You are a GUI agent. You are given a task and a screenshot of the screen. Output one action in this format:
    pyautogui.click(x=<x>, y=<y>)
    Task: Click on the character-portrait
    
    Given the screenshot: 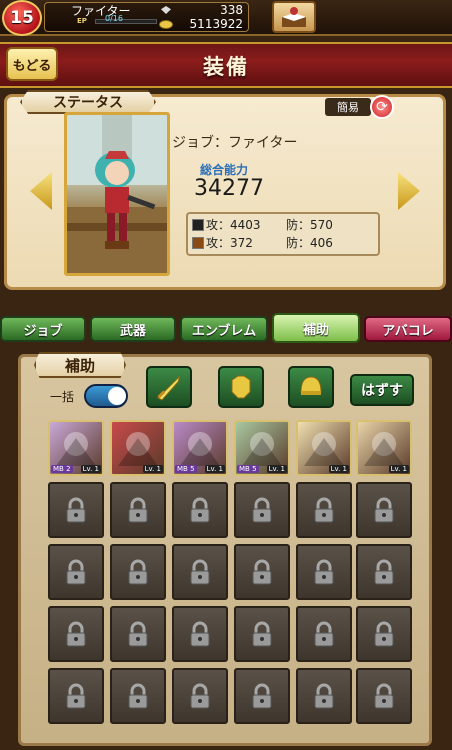 What is the action you would take?
    pyautogui.click(x=117, y=194)
    